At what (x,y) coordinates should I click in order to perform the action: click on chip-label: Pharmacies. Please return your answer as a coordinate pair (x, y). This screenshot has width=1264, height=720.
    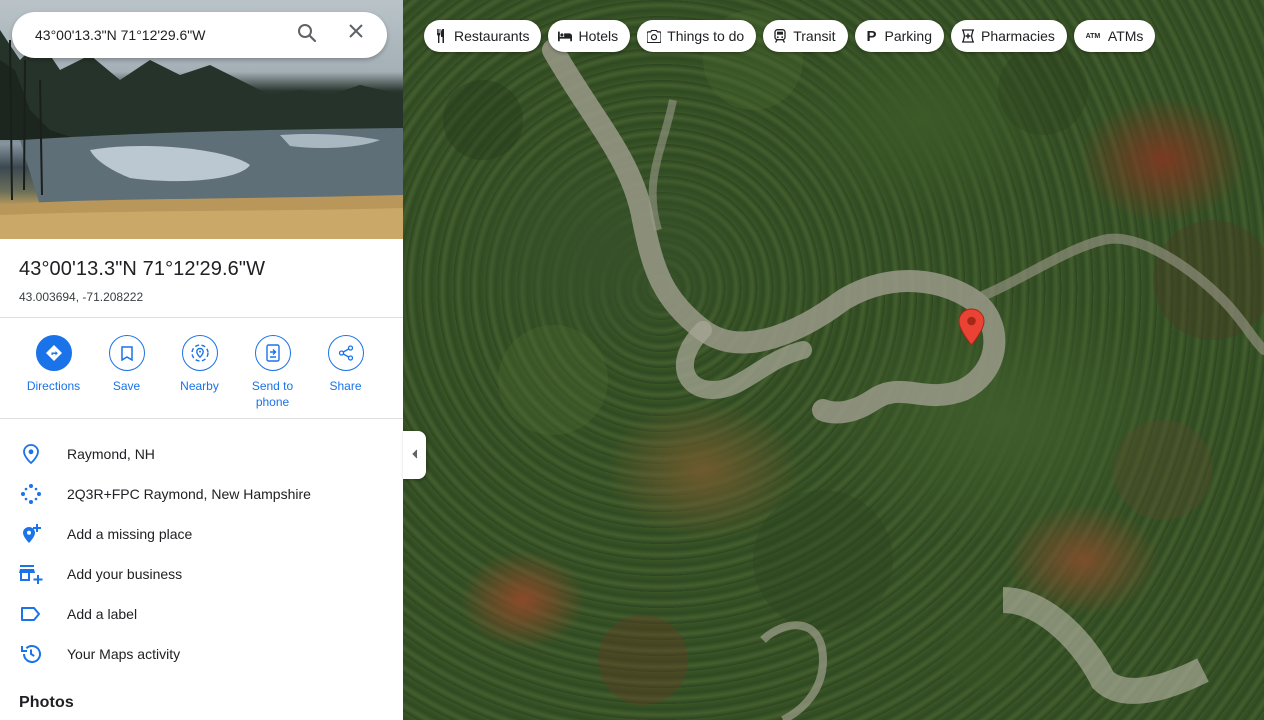
    Looking at the image, I should click on (1017, 36).